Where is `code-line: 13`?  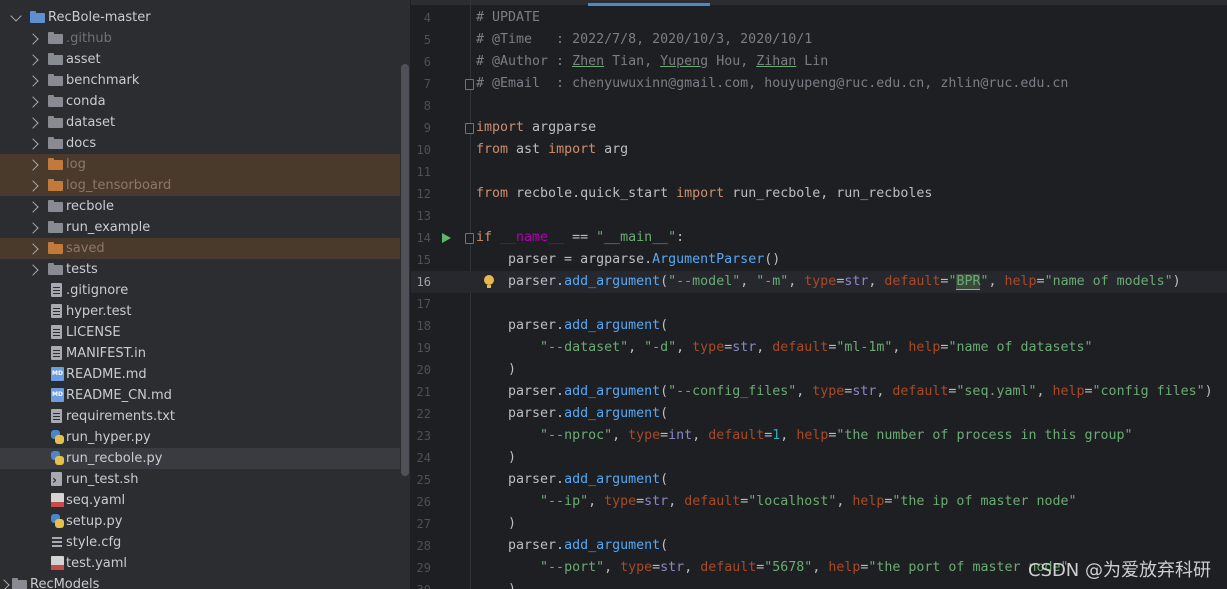 code-line: 13 is located at coordinates (819, 216).